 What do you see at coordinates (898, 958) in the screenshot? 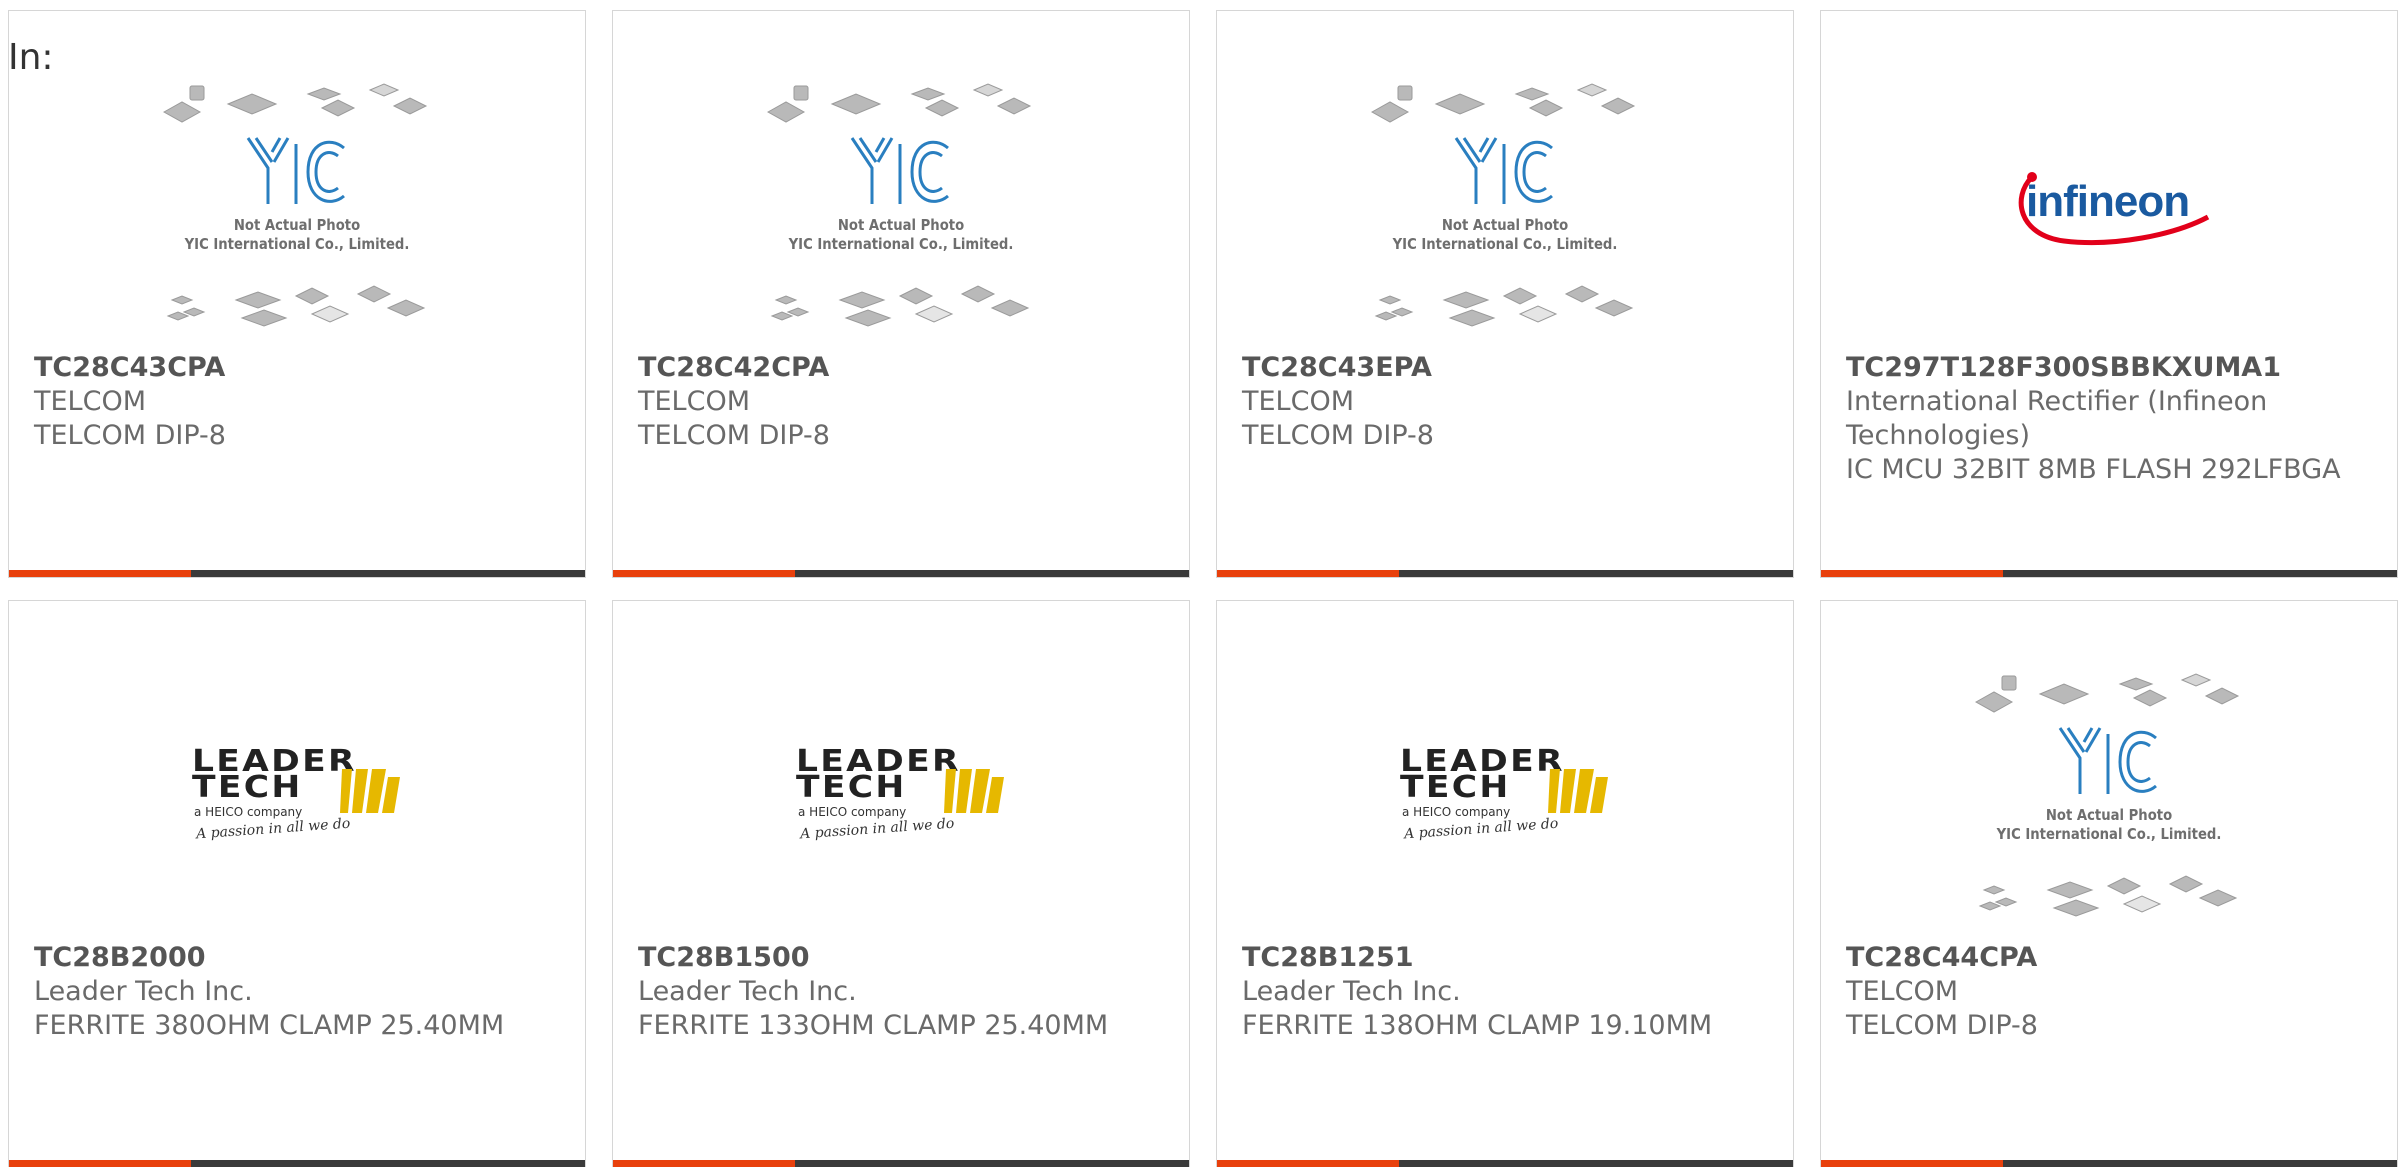
I see `part-number-link: TC28B1500` at bounding box center [898, 958].